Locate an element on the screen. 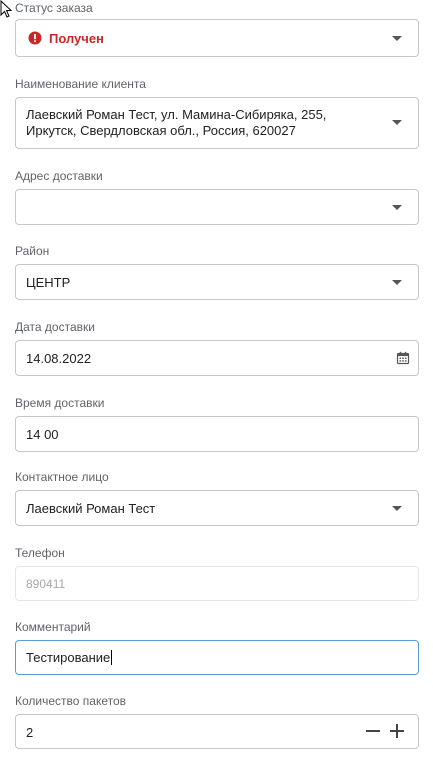 The height and width of the screenshot is (768, 433). package-count-label: Количество пакетов is located at coordinates (71, 701).